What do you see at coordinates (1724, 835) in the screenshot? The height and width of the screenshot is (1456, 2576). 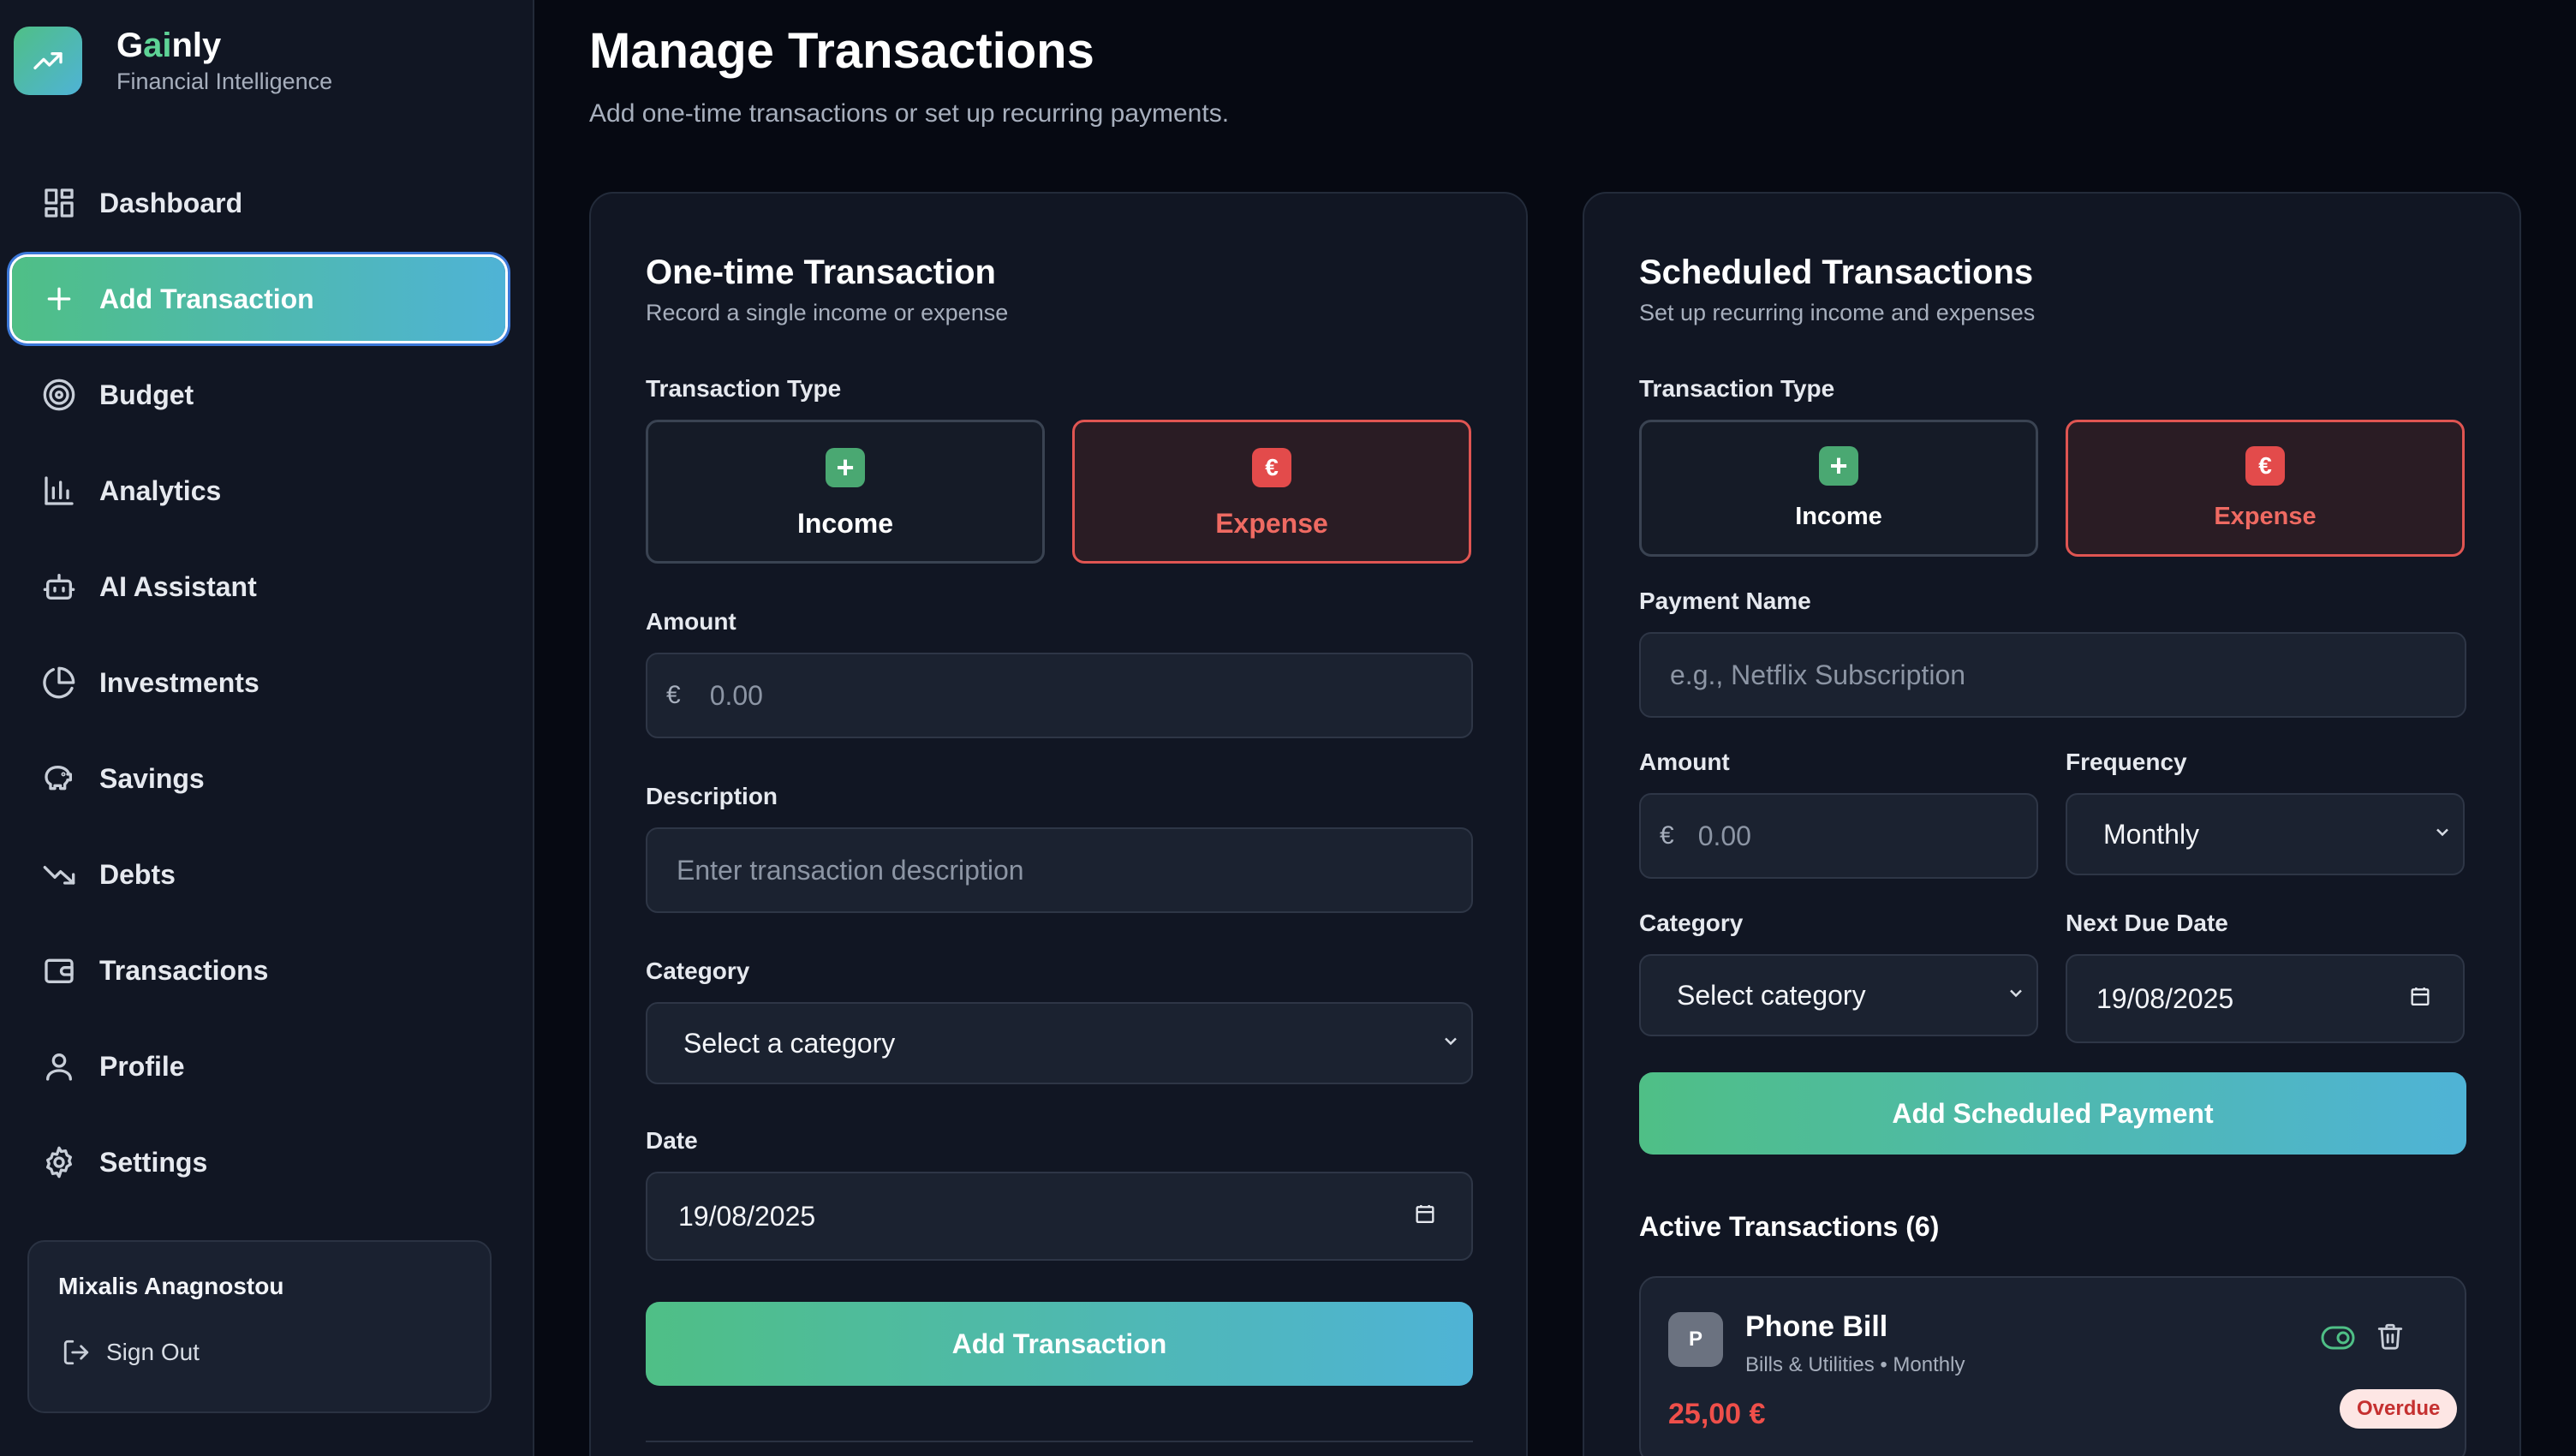 I see `amount-placeholder: 0.00` at bounding box center [1724, 835].